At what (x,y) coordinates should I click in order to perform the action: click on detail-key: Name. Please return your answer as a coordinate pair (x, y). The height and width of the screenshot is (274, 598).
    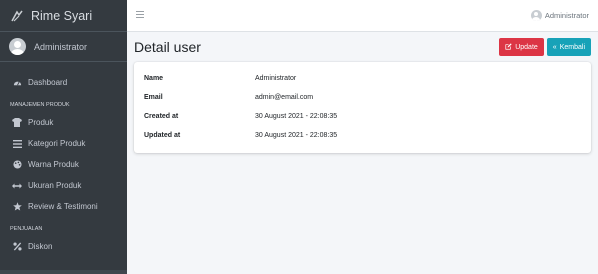
    Looking at the image, I should click on (154, 78).